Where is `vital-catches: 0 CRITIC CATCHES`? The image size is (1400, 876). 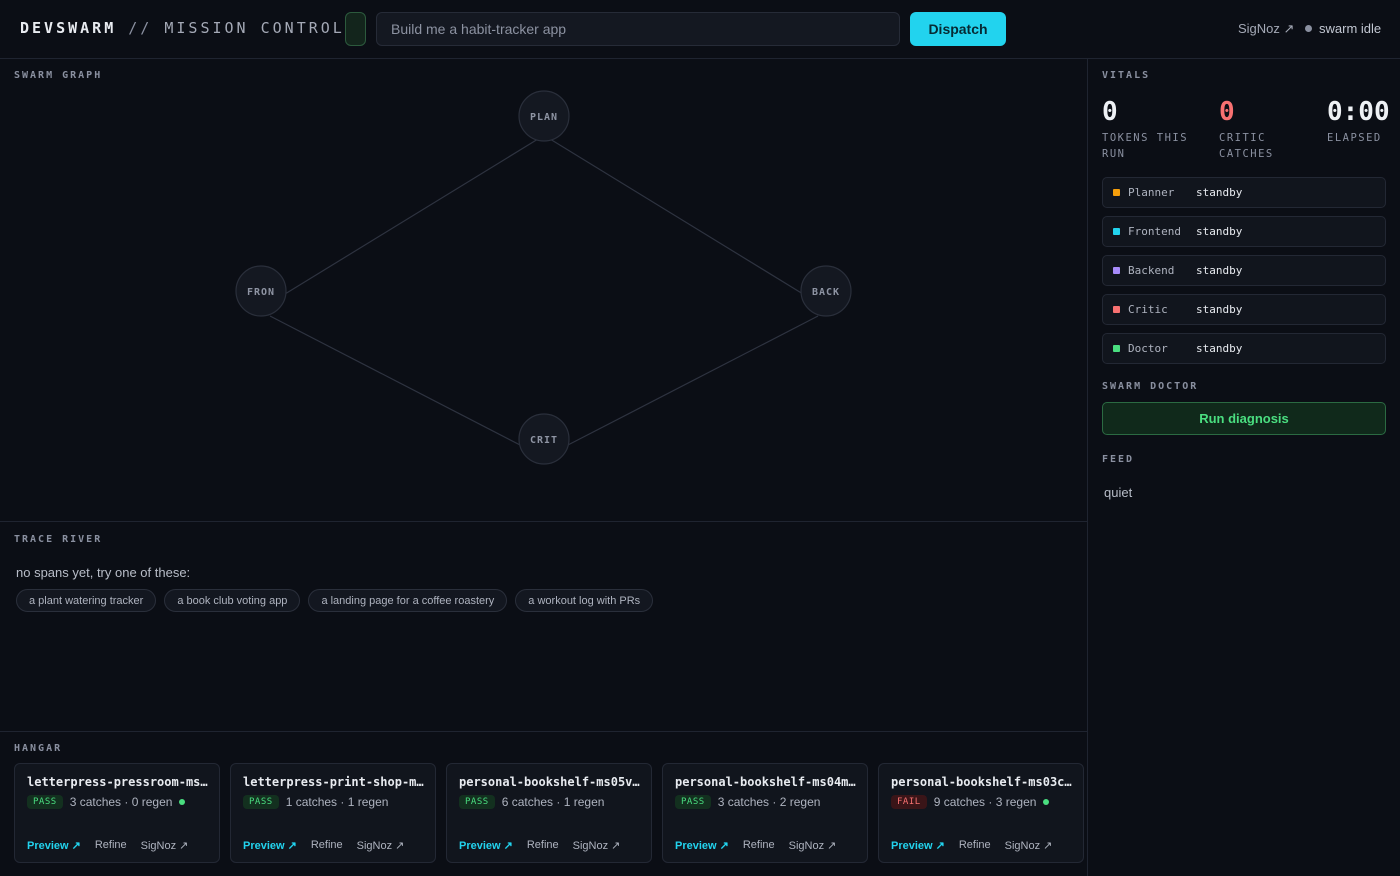
vital-catches: 0 CRITIC CATCHES is located at coordinates (1246, 129).